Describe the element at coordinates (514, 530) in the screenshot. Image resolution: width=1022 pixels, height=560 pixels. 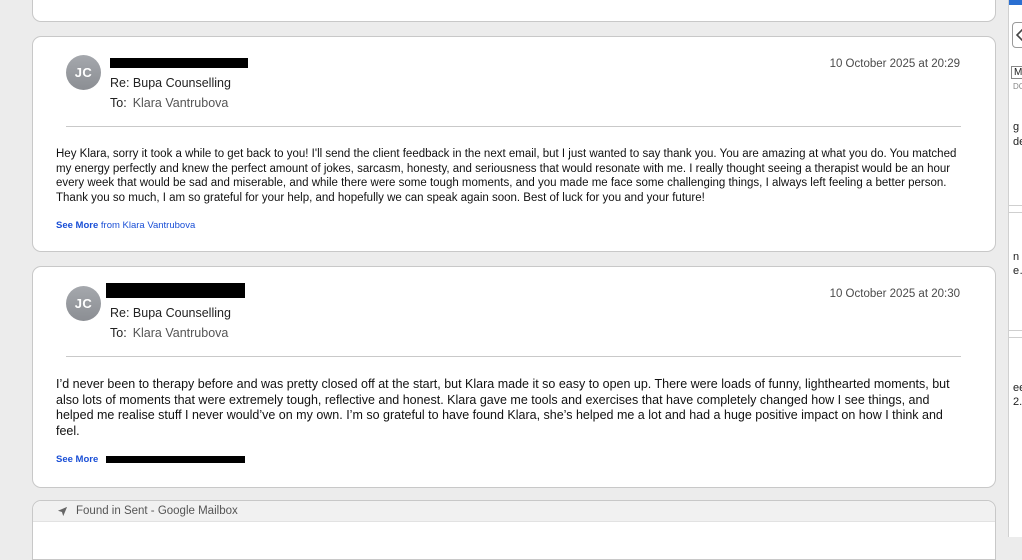
I see `found-in-card: Found in Sent - Google Mailbox` at that location.